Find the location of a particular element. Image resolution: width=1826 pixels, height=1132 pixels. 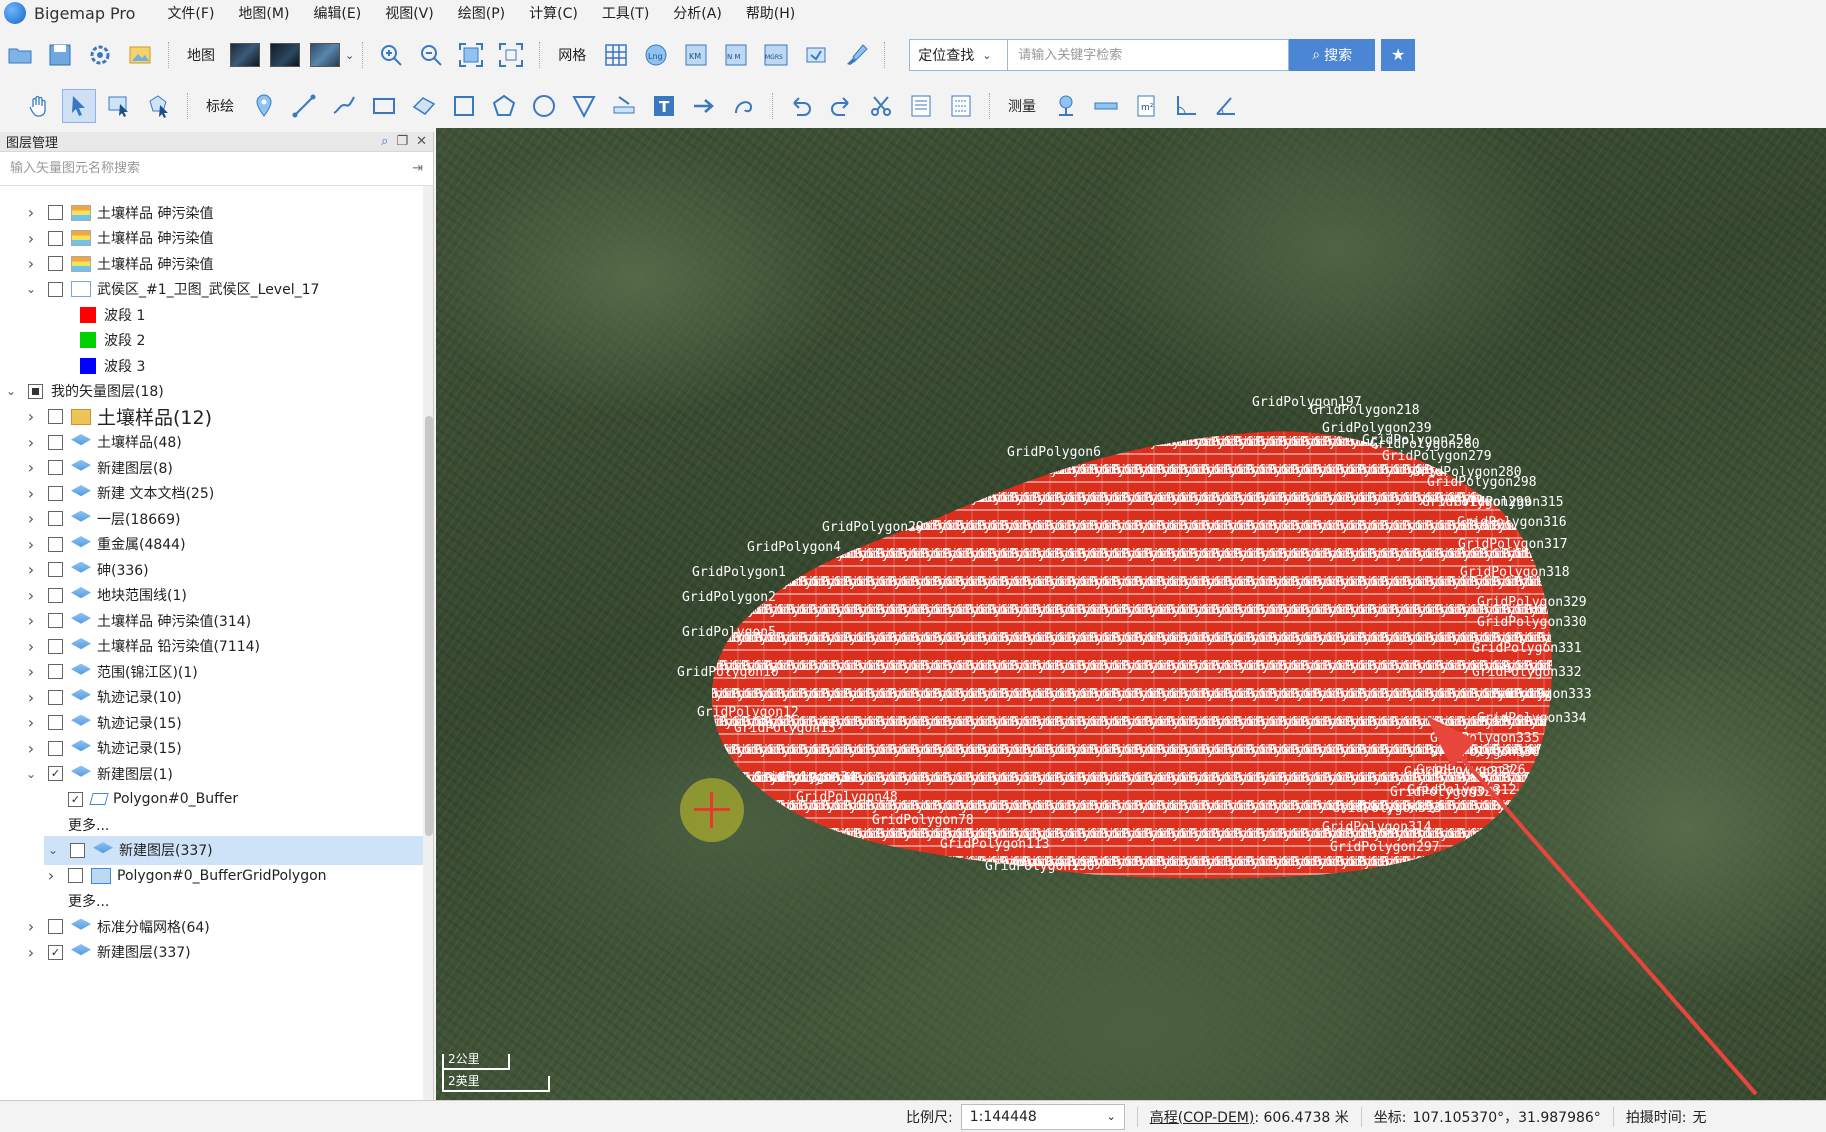

mgrs-grid-icon: MGRS is located at coordinates (776, 55).